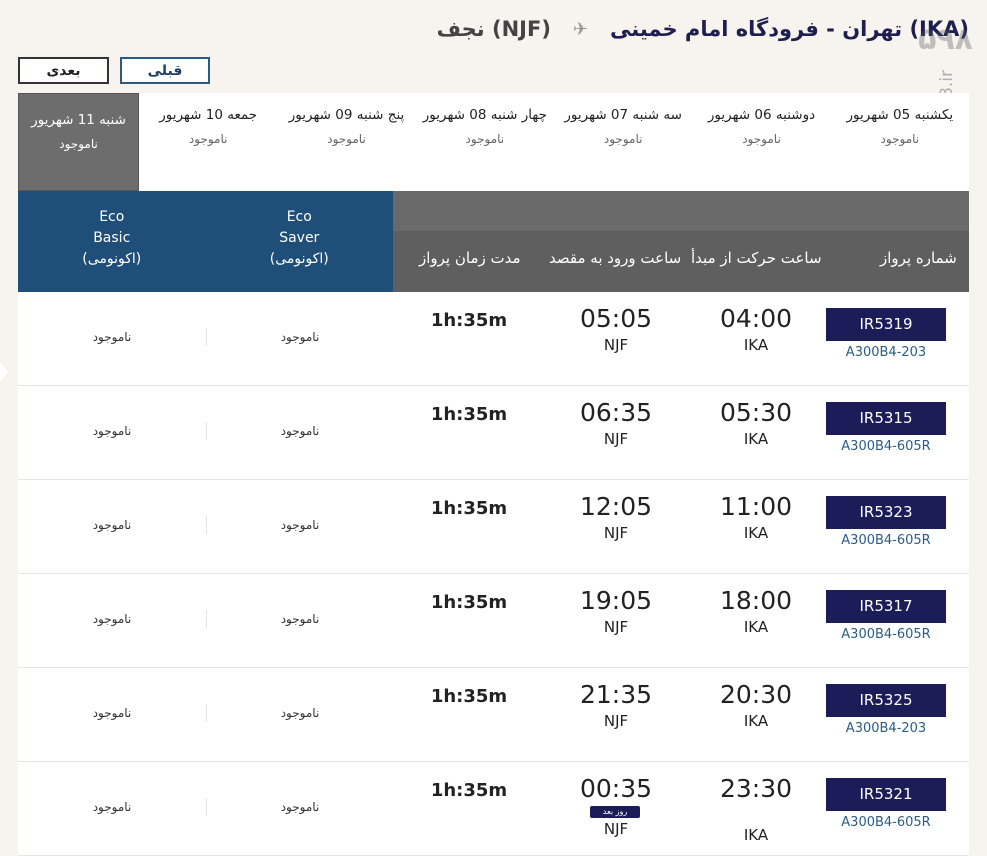 Image resolution: width=987 pixels, height=856 pixels. What do you see at coordinates (756, 258) in the screenshot?
I see `col-departure: ساعت حرکت از مبدأ` at bounding box center [756, 258].